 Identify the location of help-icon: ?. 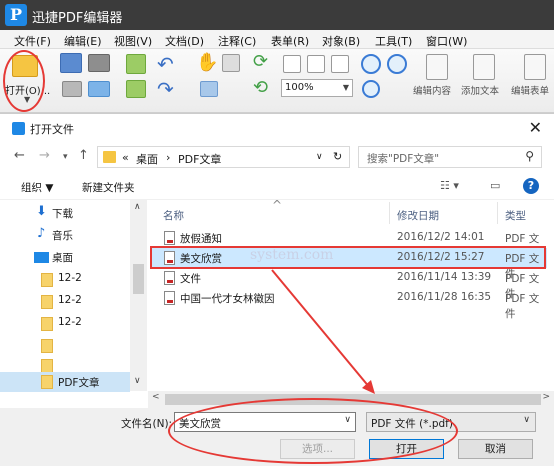
(531, 186).